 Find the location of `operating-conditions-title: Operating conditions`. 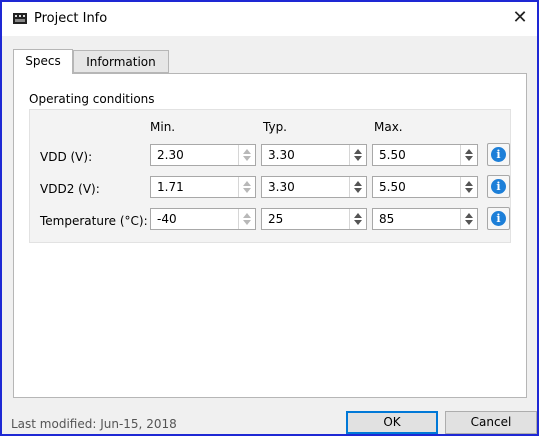

operating-conditions-title: Operating conditions is located at coordinates (92, 99).